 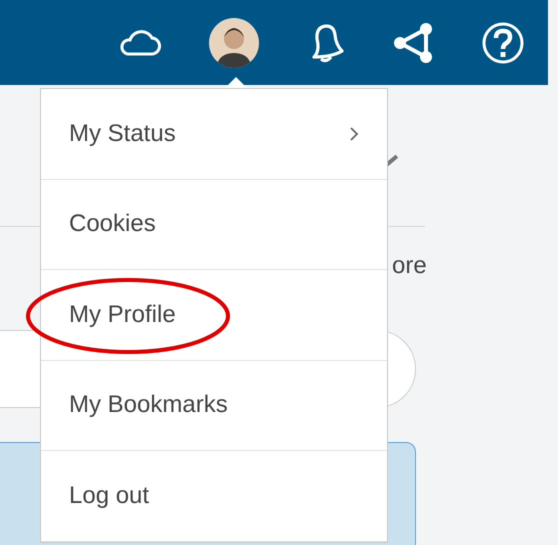 What do you see at coordinates (214, 405) in the screenshot?
I see `menu-item: My Bookmarks` at bounding box center [214, 405].